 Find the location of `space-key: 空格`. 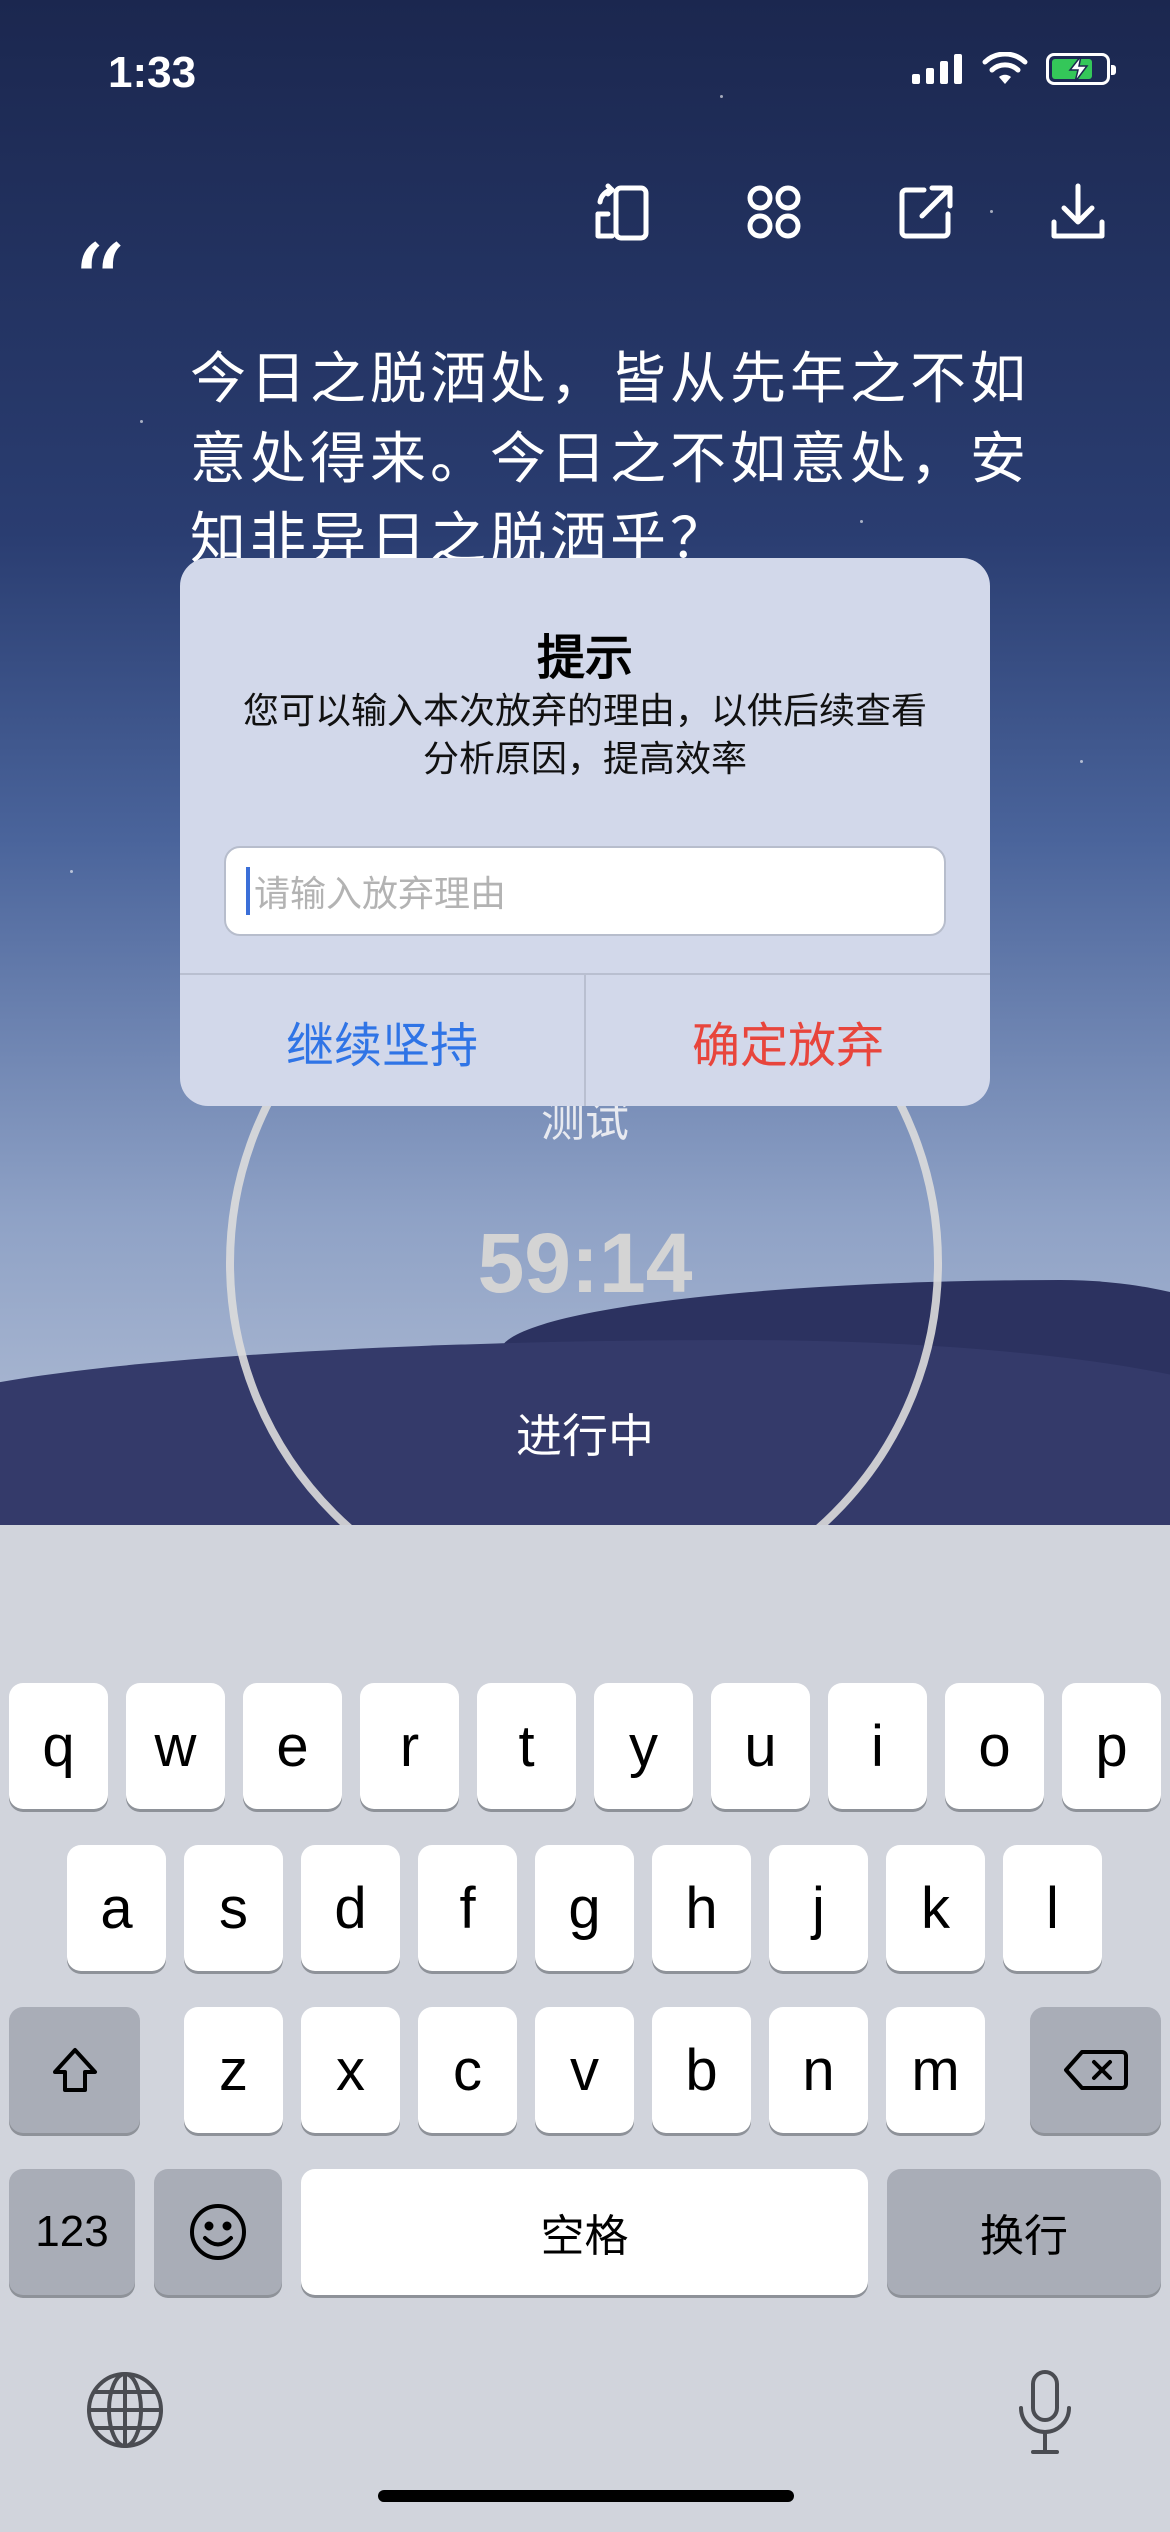

space-key: 空格 is located at coordinates (584, 2232).